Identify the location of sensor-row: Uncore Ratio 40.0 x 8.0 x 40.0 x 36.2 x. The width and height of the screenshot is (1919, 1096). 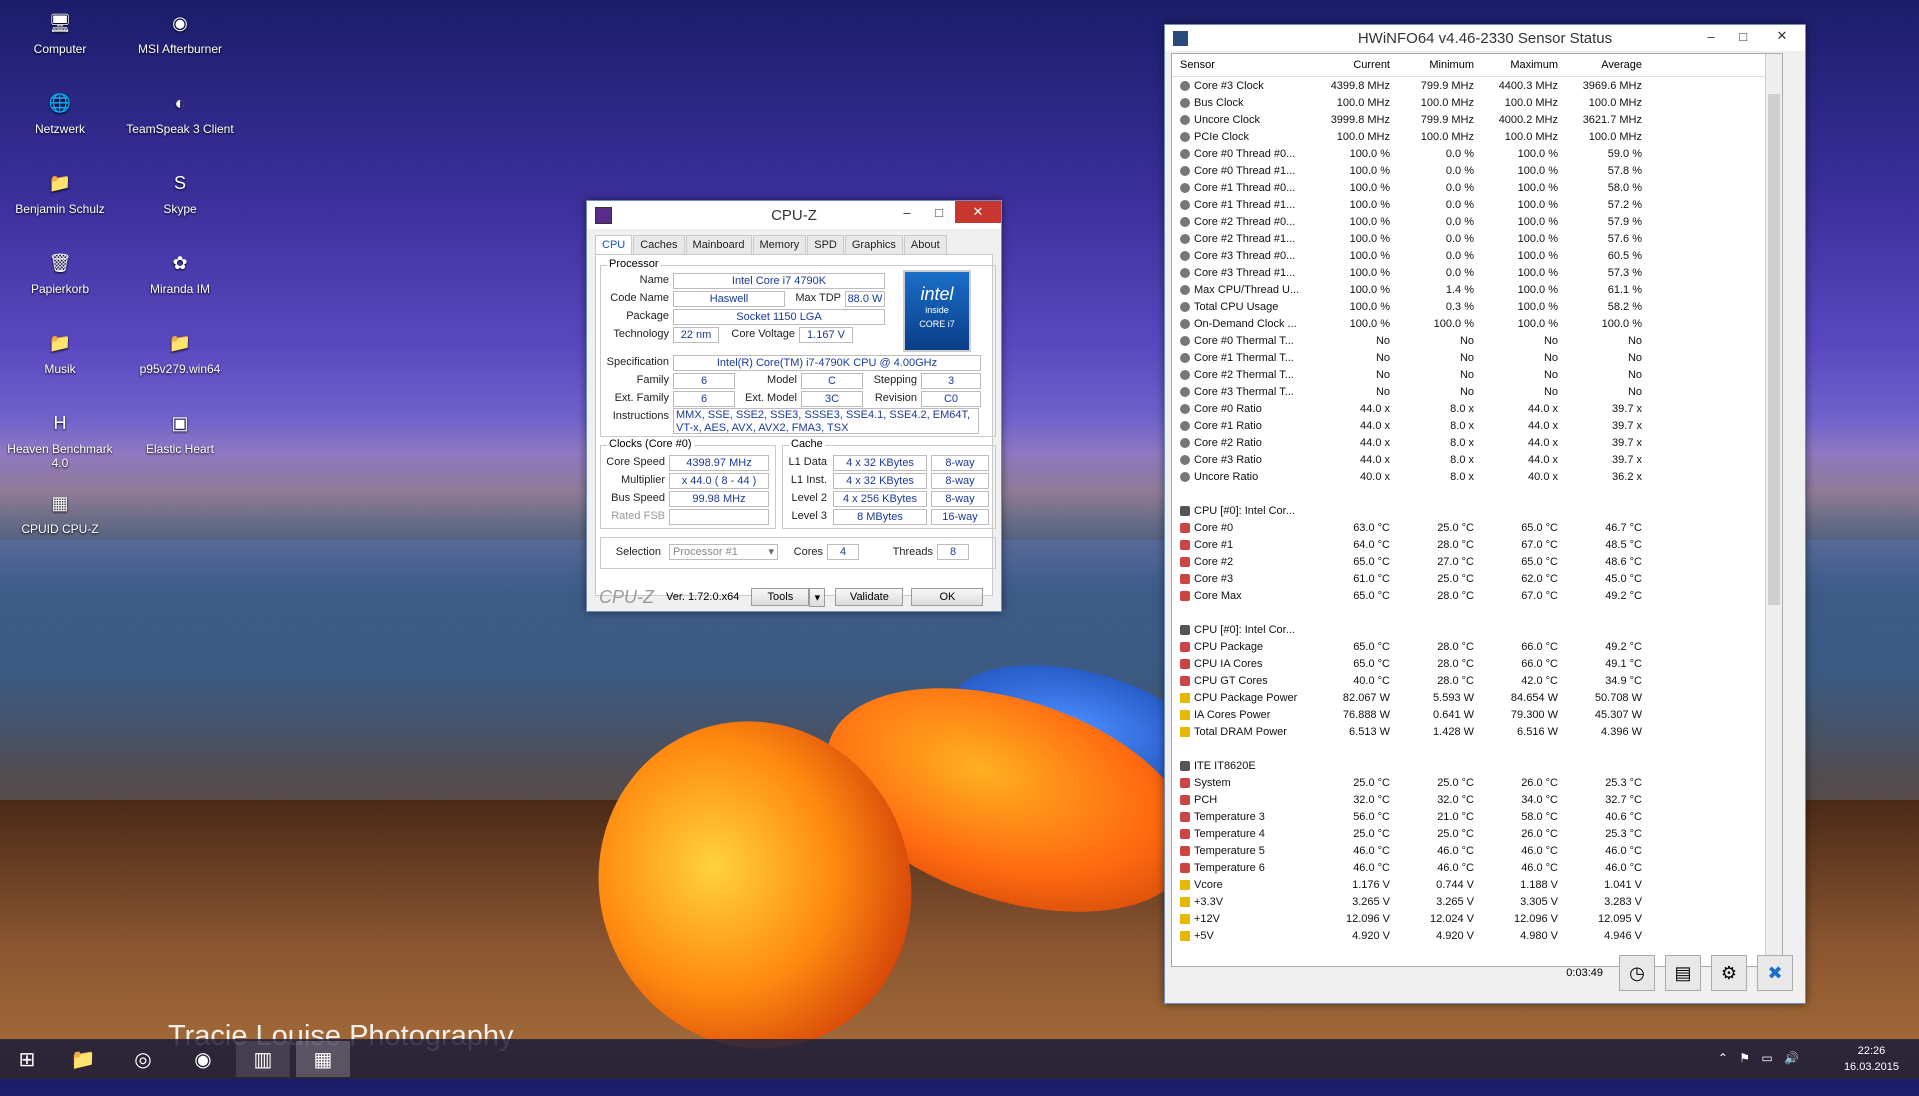
(1477, 476).